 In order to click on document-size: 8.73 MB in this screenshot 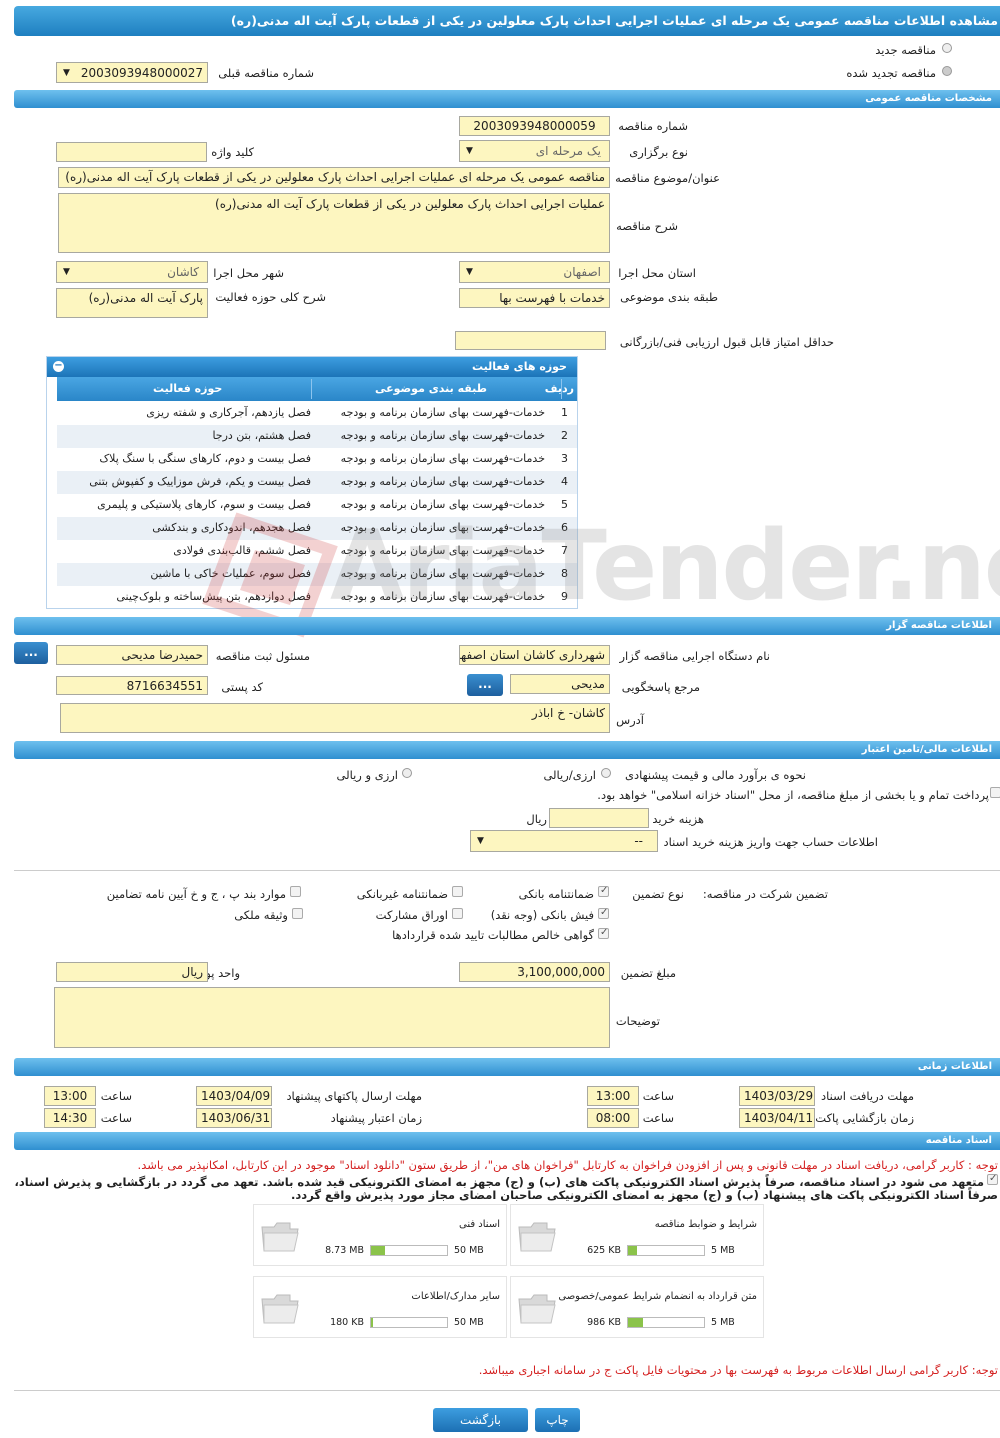, I will do `click(344, 1250)`.